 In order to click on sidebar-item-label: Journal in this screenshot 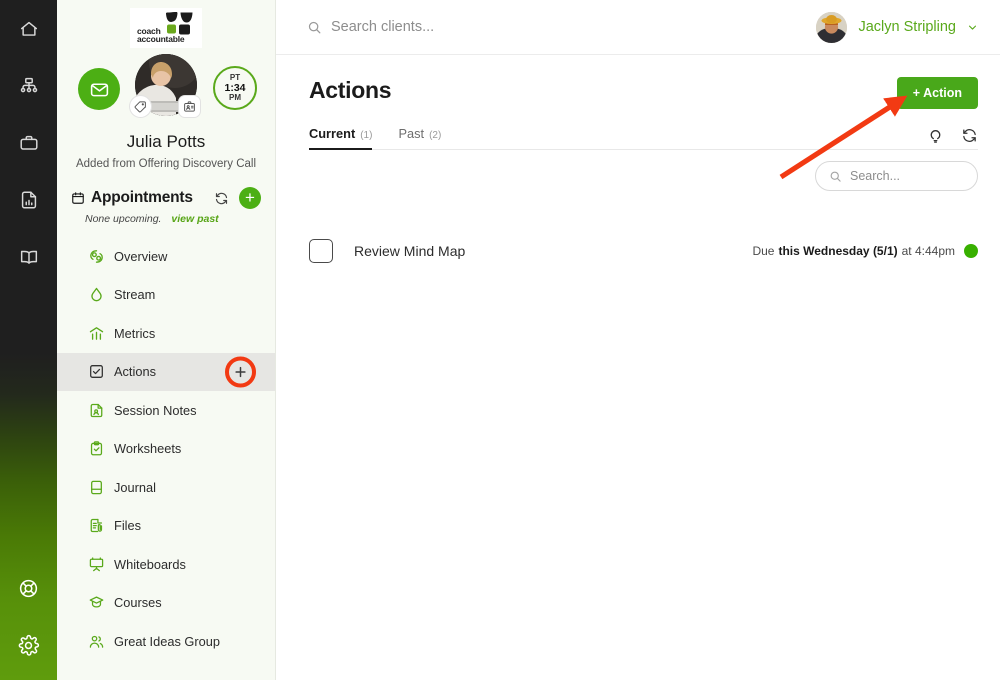, I will do `click(135, 487)`.